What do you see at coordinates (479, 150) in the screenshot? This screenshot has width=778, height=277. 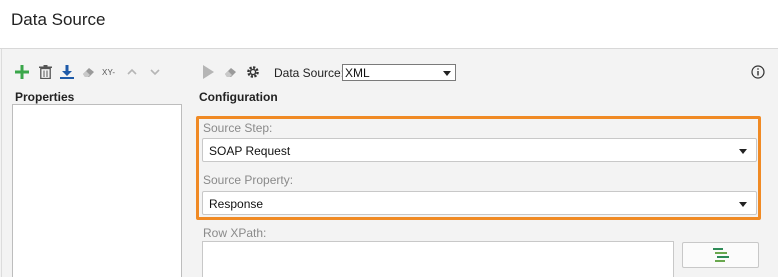 I see `source-step-dropdown: SOAP Request` at bounding box center [479, 150].